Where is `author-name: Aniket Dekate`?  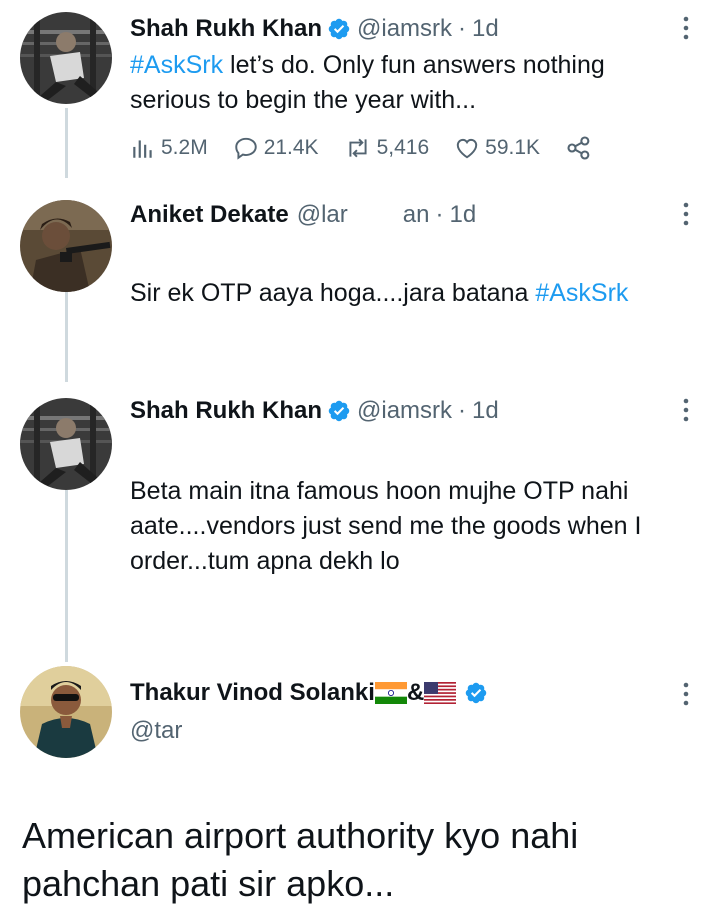
author-name: Aniket Dekate is located at coordinates (209, 215).